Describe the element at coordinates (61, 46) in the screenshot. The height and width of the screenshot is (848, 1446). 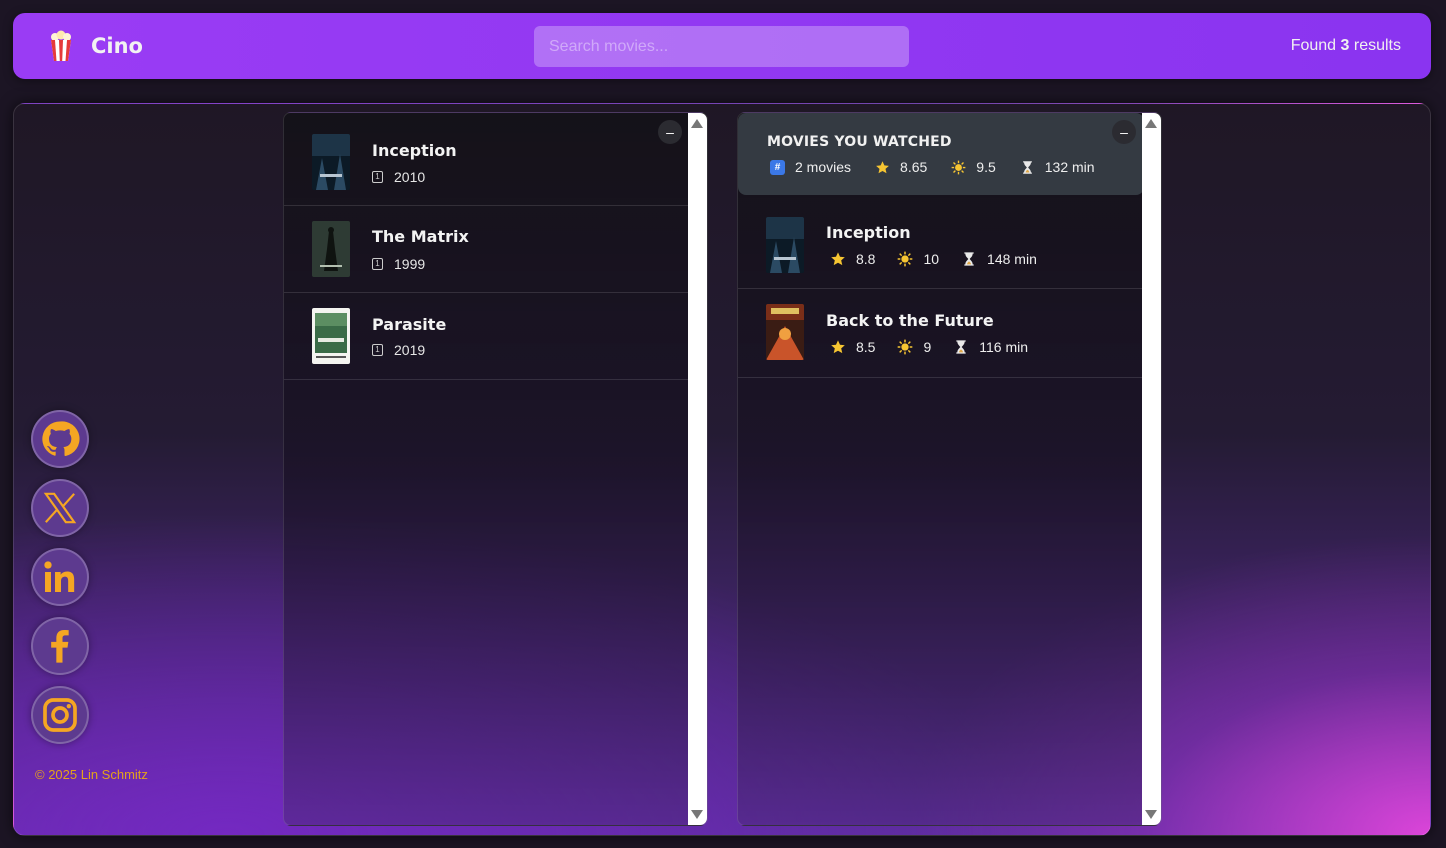
I see `popcorn-icon` at that location.